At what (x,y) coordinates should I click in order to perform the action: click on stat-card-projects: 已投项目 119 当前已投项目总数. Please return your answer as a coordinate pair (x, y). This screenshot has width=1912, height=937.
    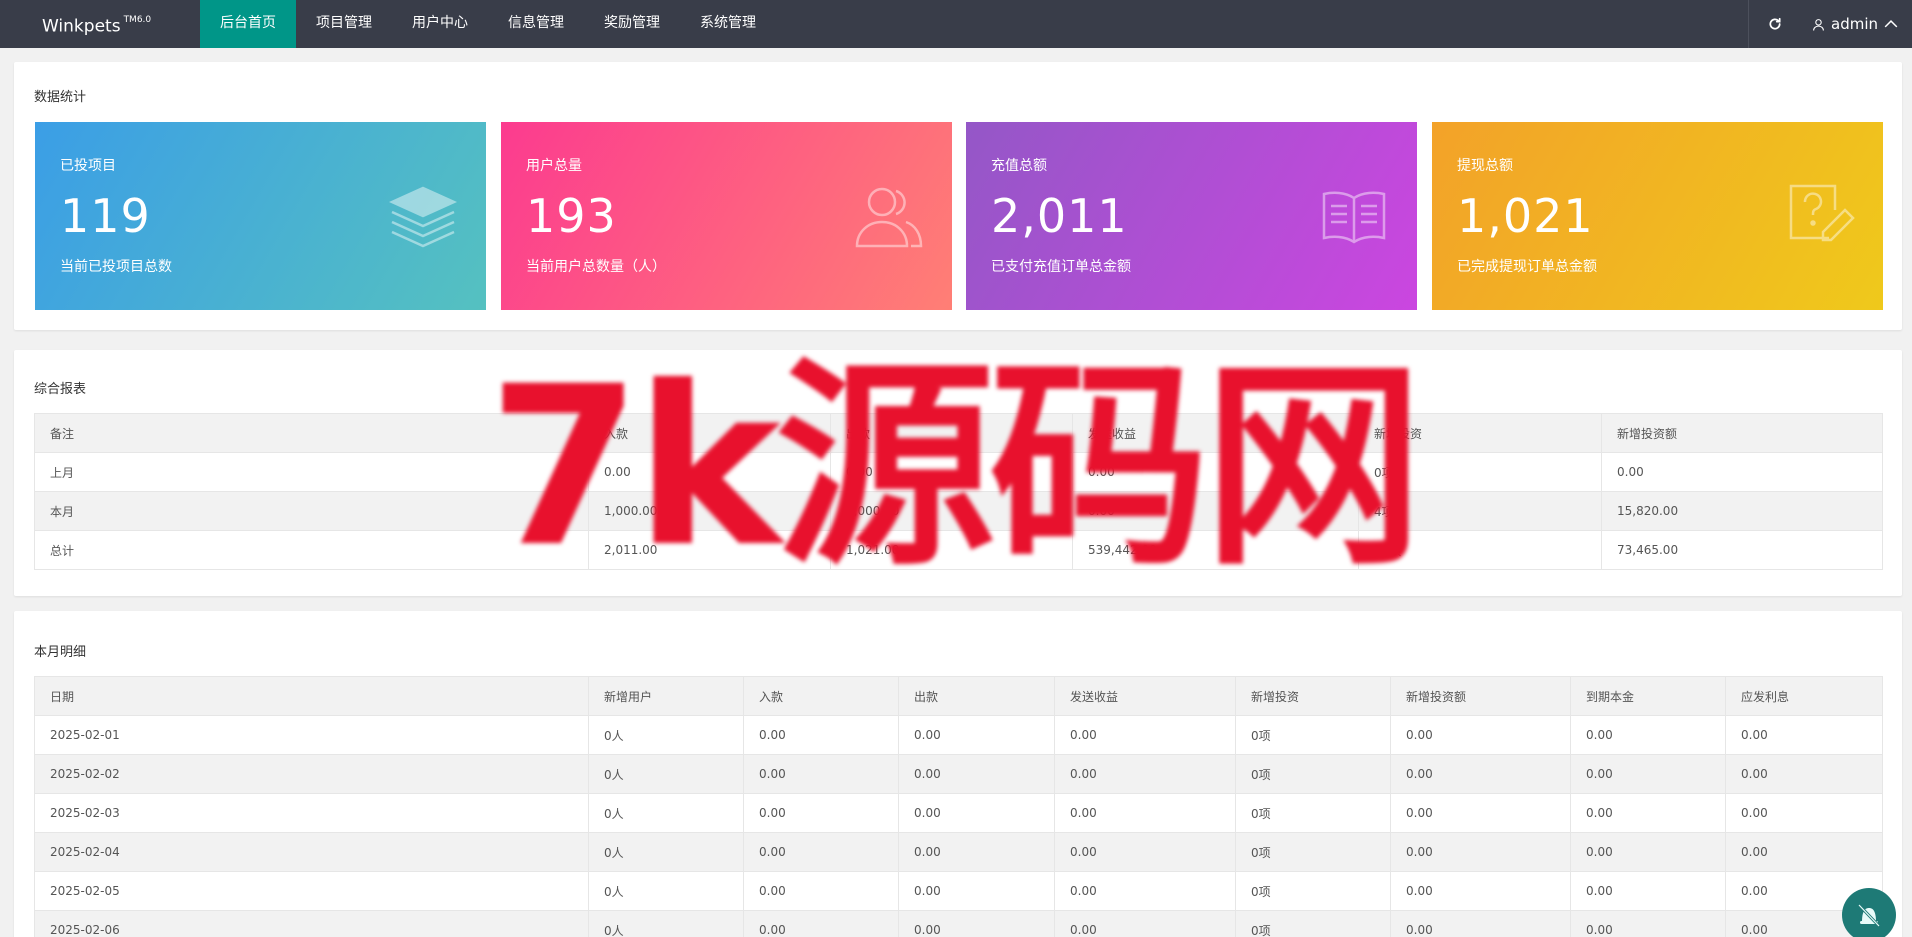
    Looking at the image, I should click on (260, 216).